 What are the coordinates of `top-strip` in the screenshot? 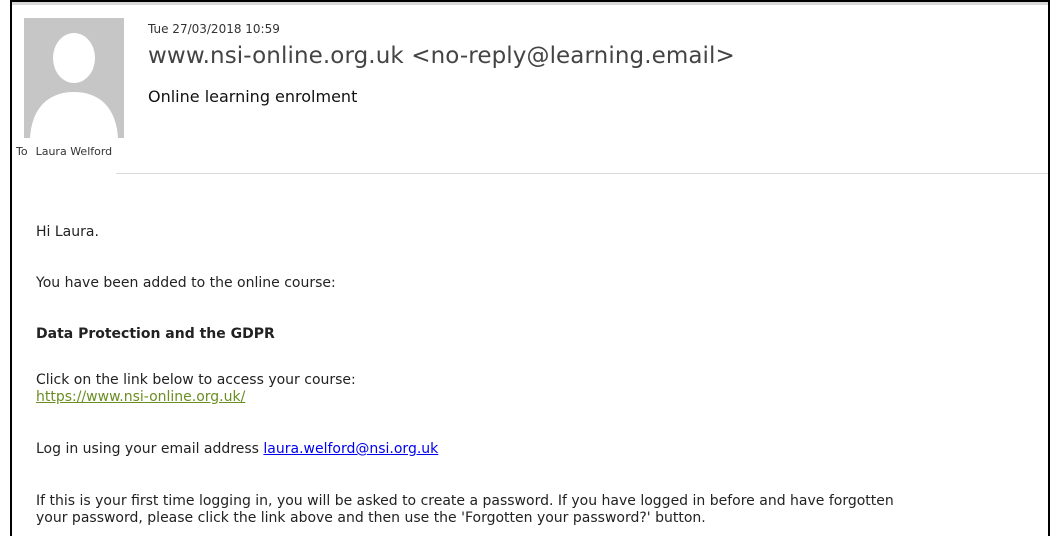 It's located at (530, 3).